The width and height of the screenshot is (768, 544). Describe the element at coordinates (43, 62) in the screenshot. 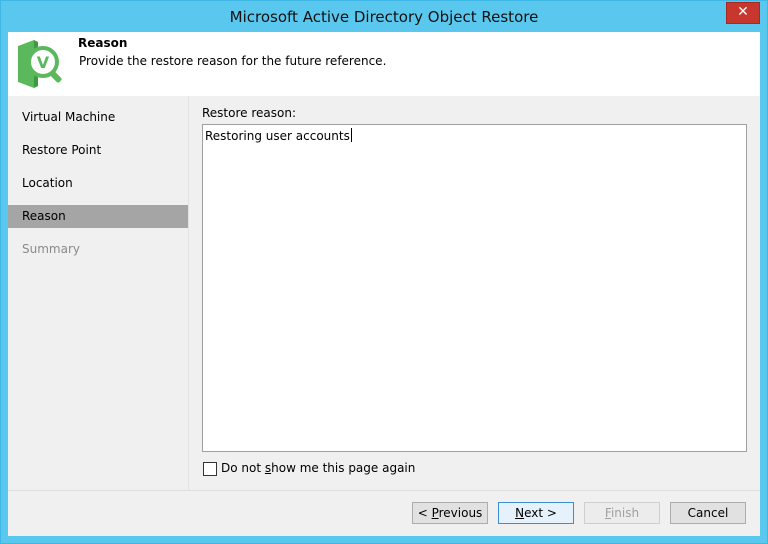

I see `svg-text: V` at that location.